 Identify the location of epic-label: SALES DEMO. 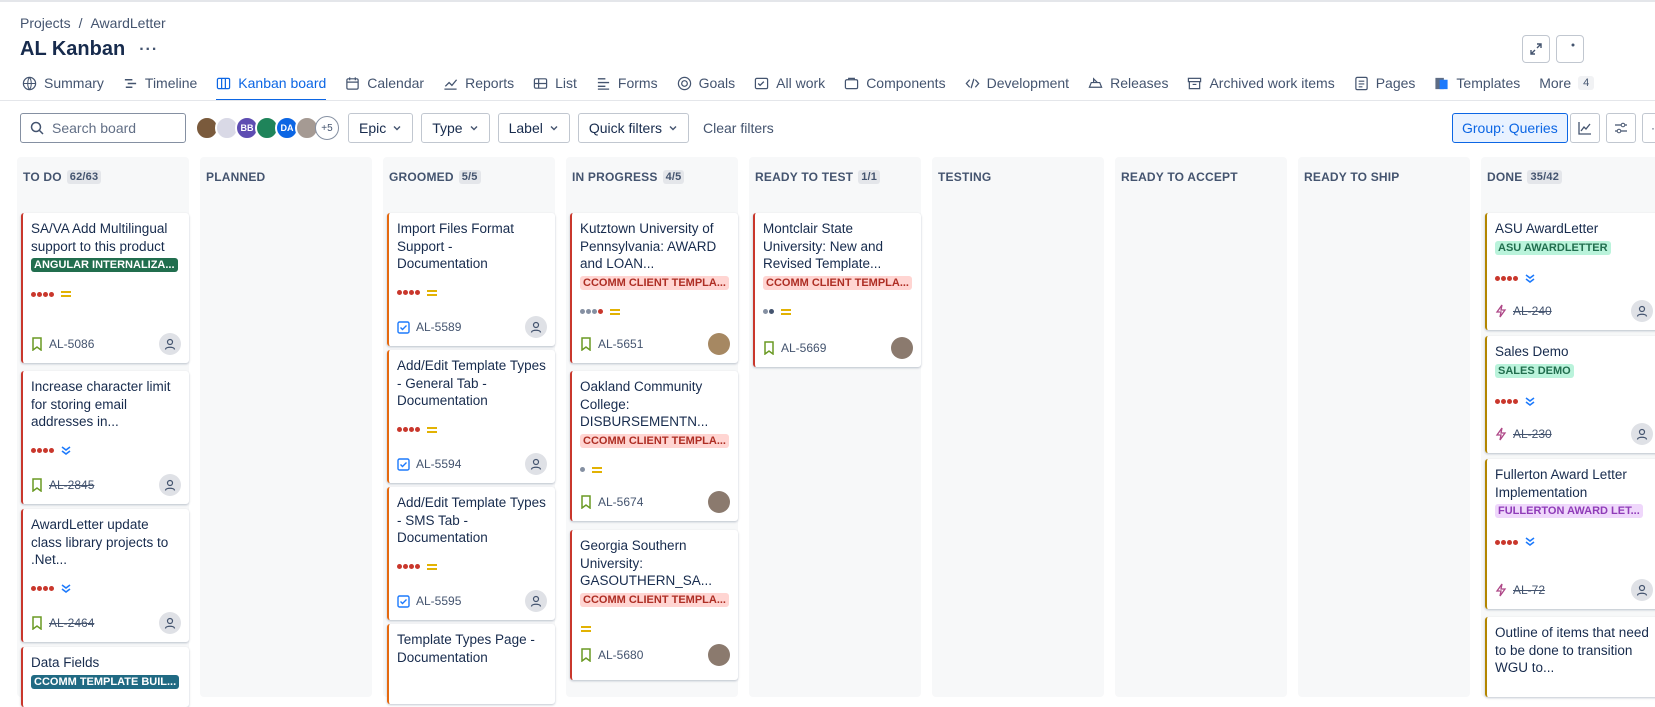
(1534, 370).